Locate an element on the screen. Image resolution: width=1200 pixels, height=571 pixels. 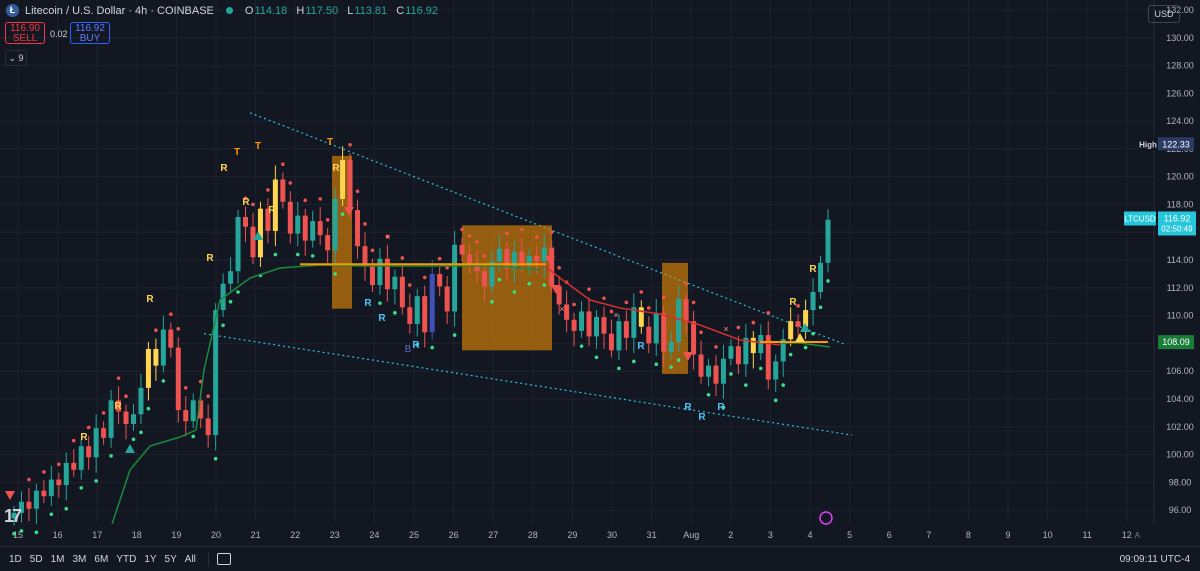
toolbar-divider is located at coordinates (208, 559).